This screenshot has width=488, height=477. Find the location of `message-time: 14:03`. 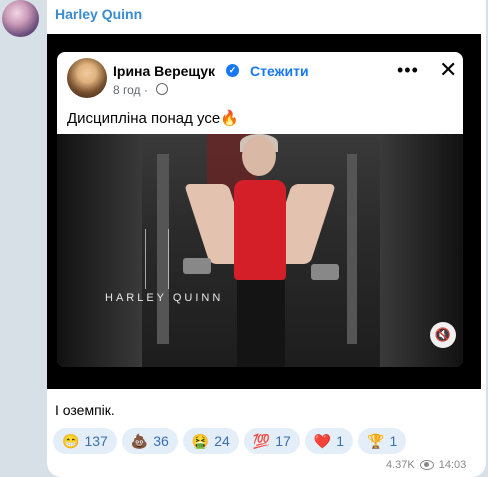

message-time: 14:03 is located at coordinates (452, 465).